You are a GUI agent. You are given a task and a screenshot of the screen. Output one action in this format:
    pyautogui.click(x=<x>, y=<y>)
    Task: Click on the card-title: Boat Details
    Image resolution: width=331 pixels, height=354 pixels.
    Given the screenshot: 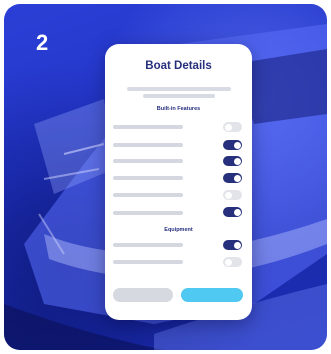 What is the action you would take?
    pyautogui.click(x=178, y=66)
    